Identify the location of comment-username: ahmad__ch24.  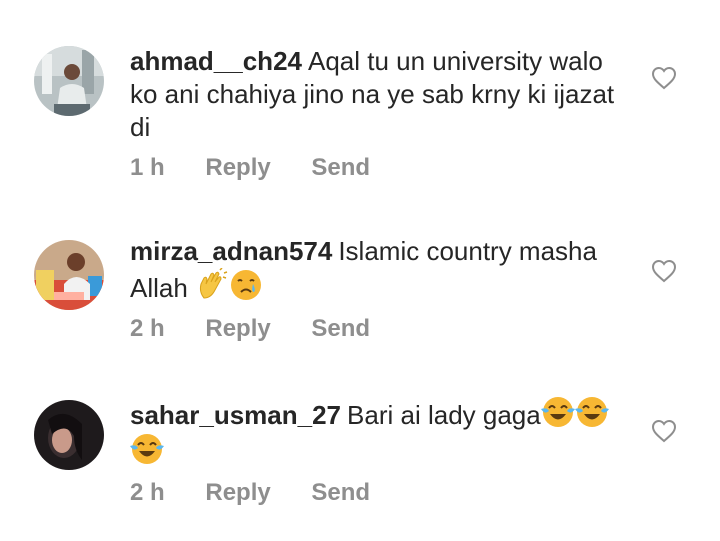
(216, 61).